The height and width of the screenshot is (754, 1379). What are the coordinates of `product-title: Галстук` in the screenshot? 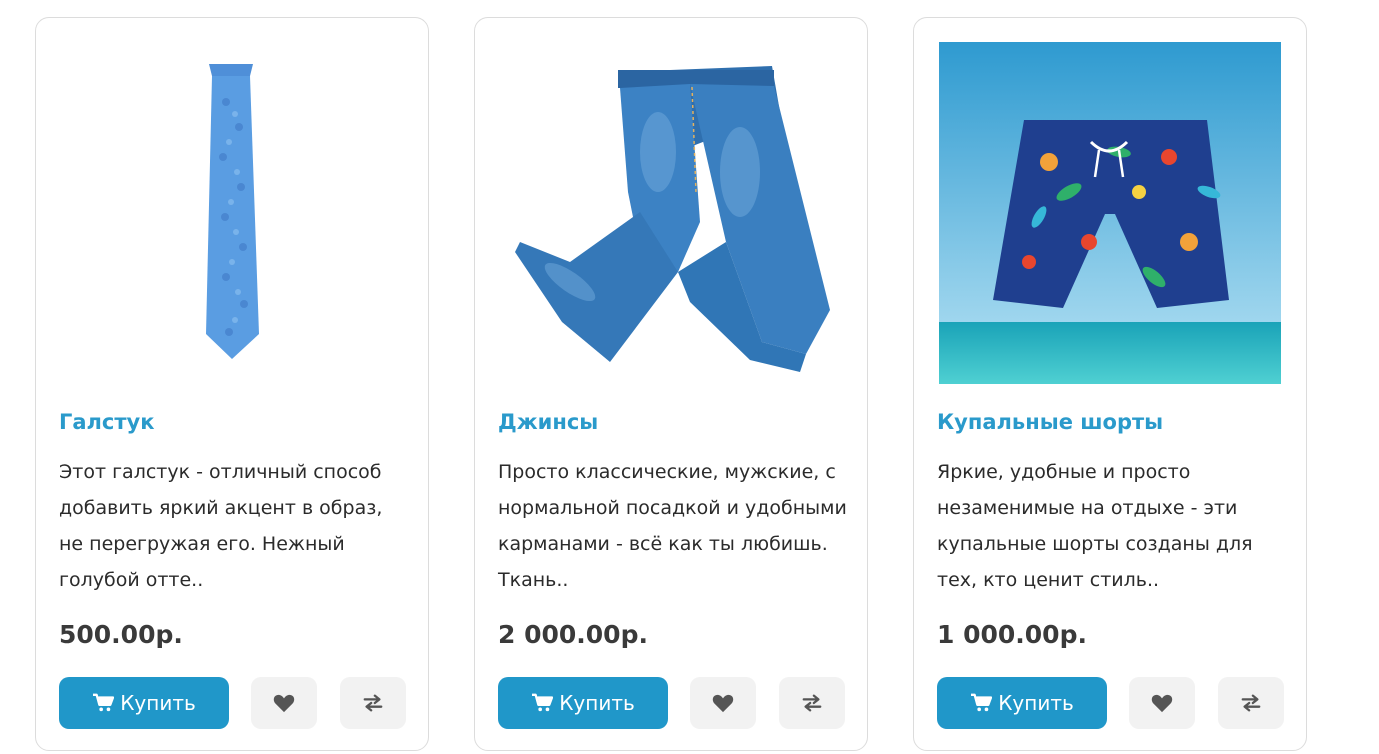 It's located at (107, 422).